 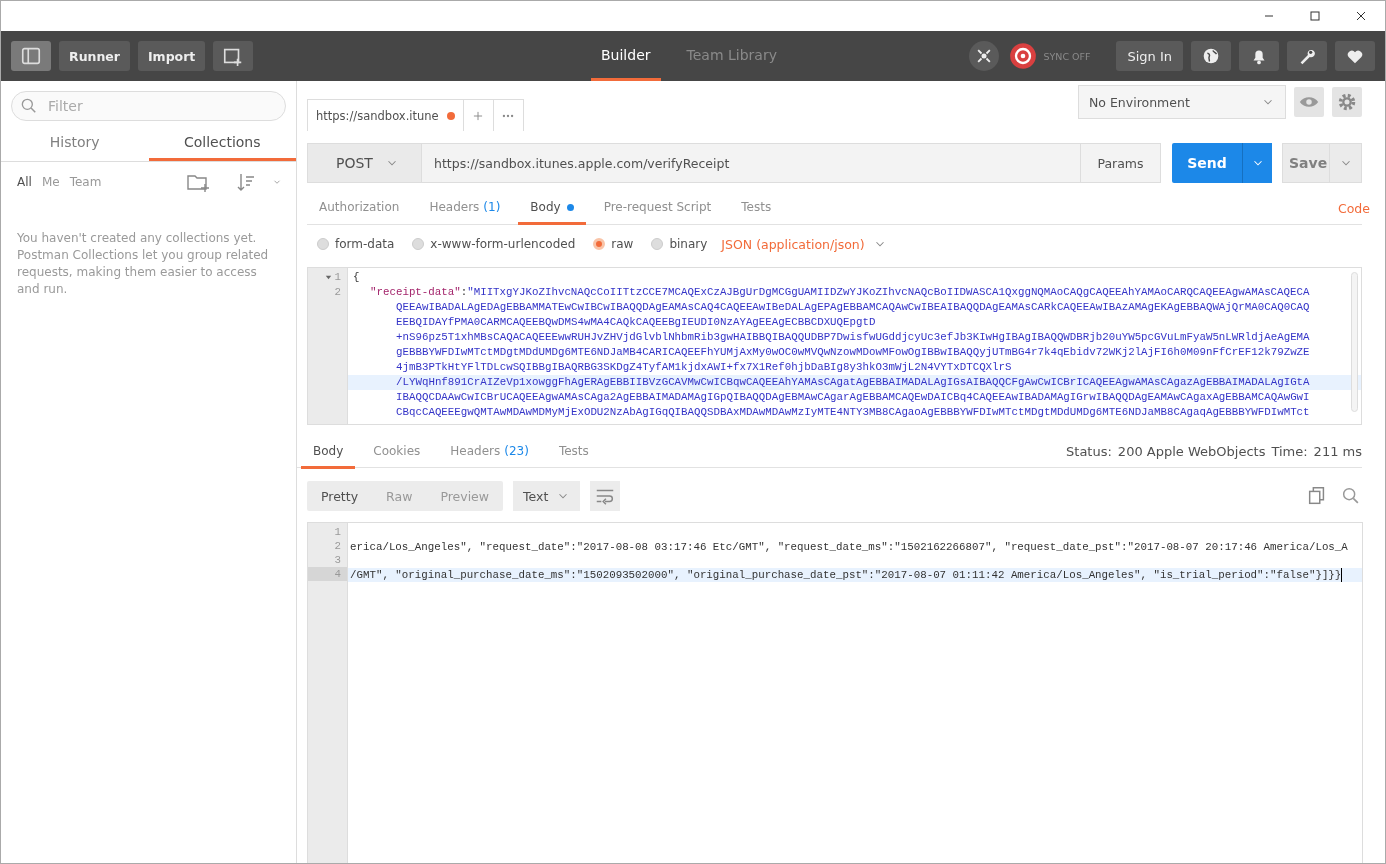 I want to click on filter-field: Filter, so click(x=148, y=106).